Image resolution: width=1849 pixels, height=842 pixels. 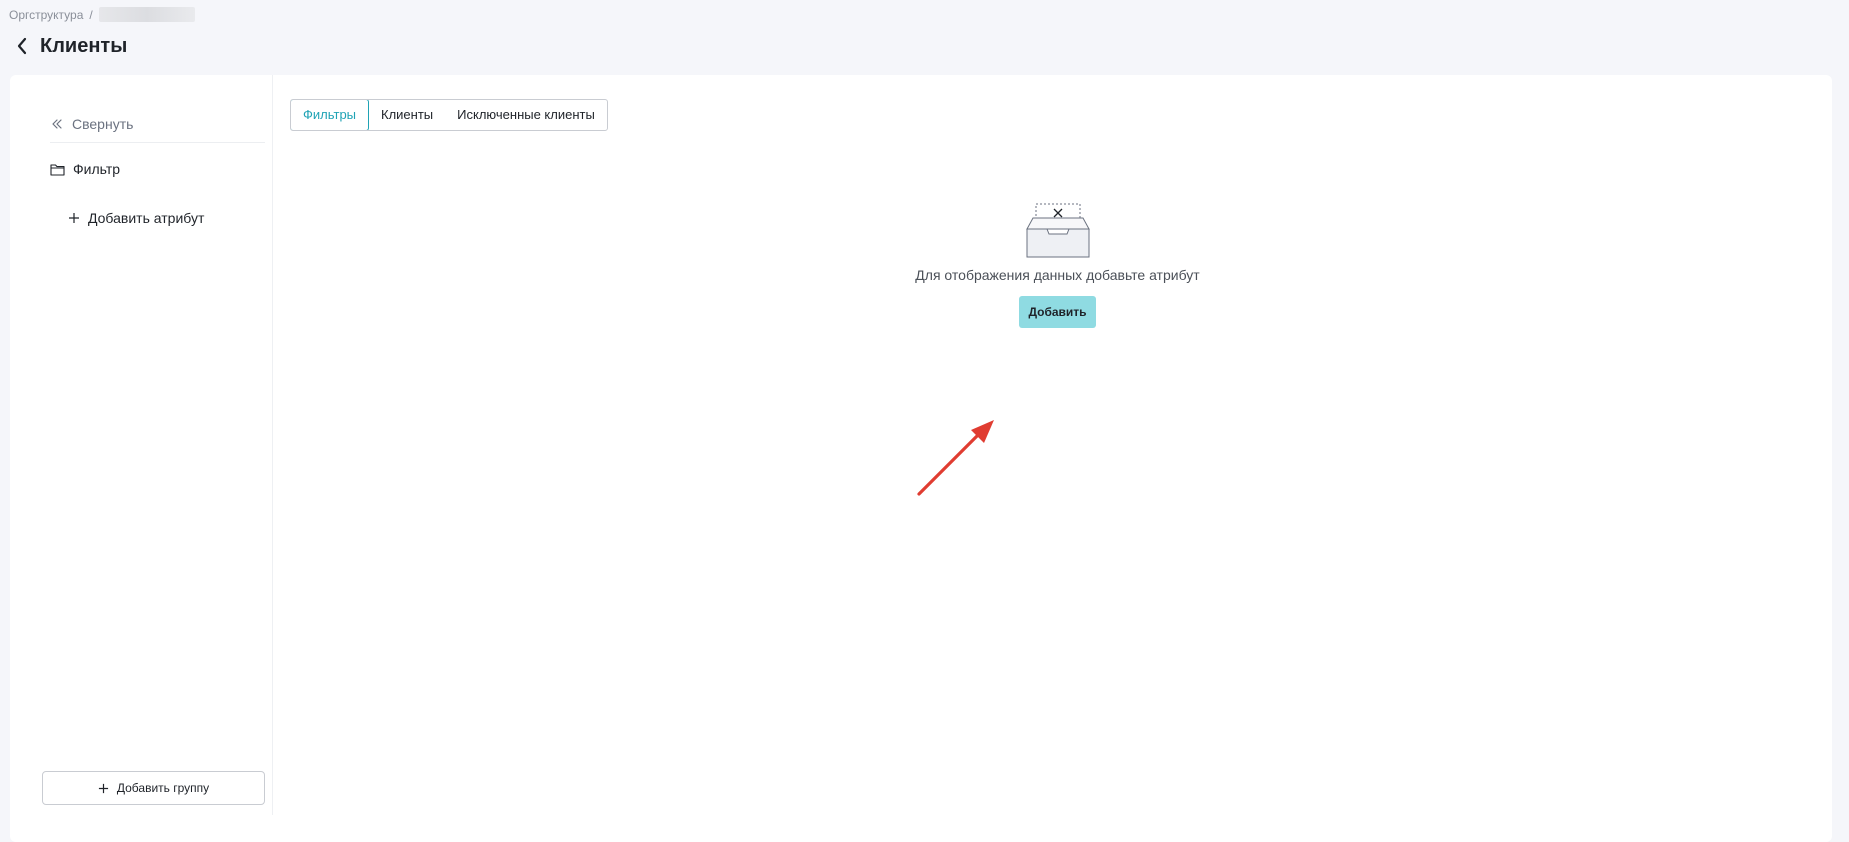 What do you see at coordinates (1057, 275) in the screenshot?
I see `empty-state-message: Для отображения данных добавьте атрибут` at bounding box center [1057, 275].